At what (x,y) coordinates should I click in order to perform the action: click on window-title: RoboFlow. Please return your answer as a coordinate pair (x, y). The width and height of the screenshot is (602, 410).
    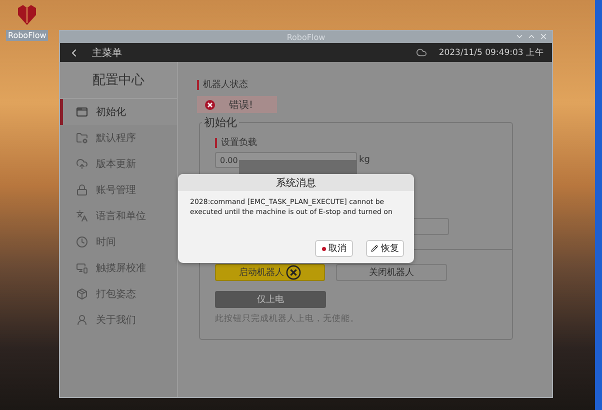
    Looking at the image, I should click on (306, 37).